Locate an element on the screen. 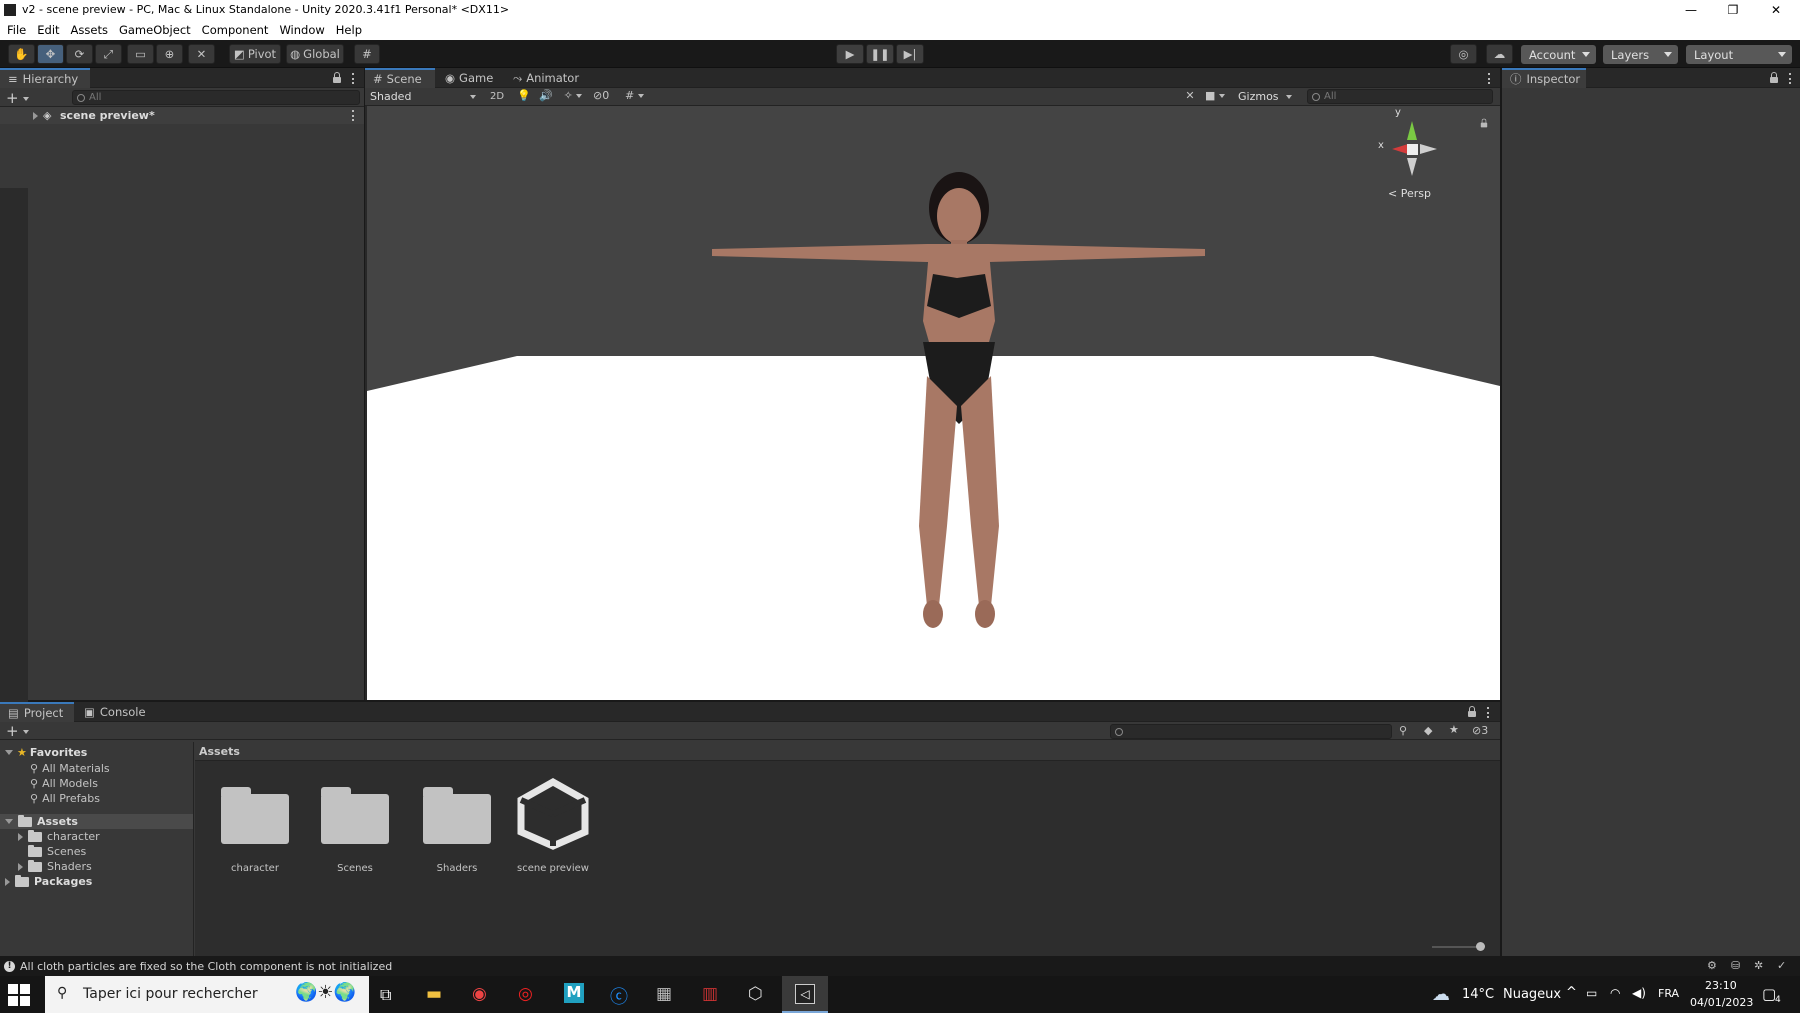 The image size is (1800, 1013). grid-item-character: character is located at coordinates (255, 868).